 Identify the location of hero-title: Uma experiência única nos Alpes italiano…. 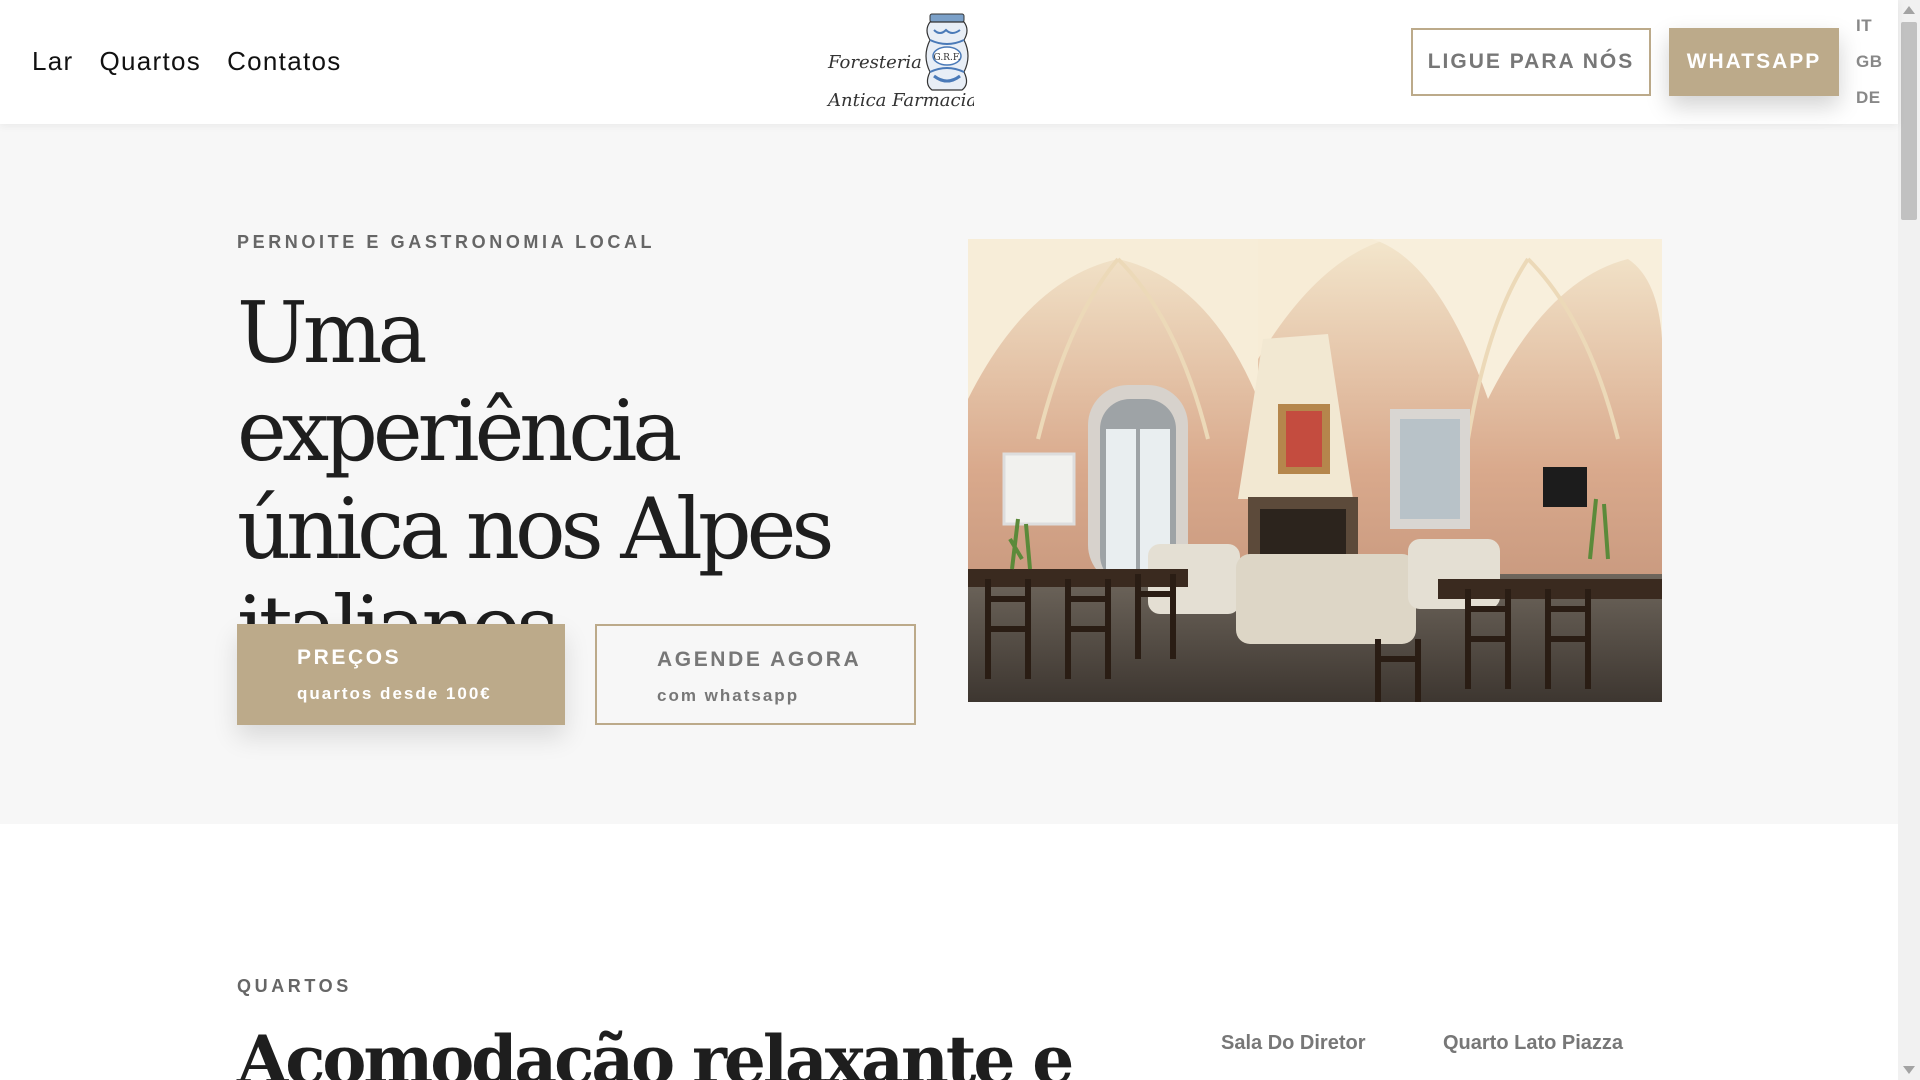
(557, 480).